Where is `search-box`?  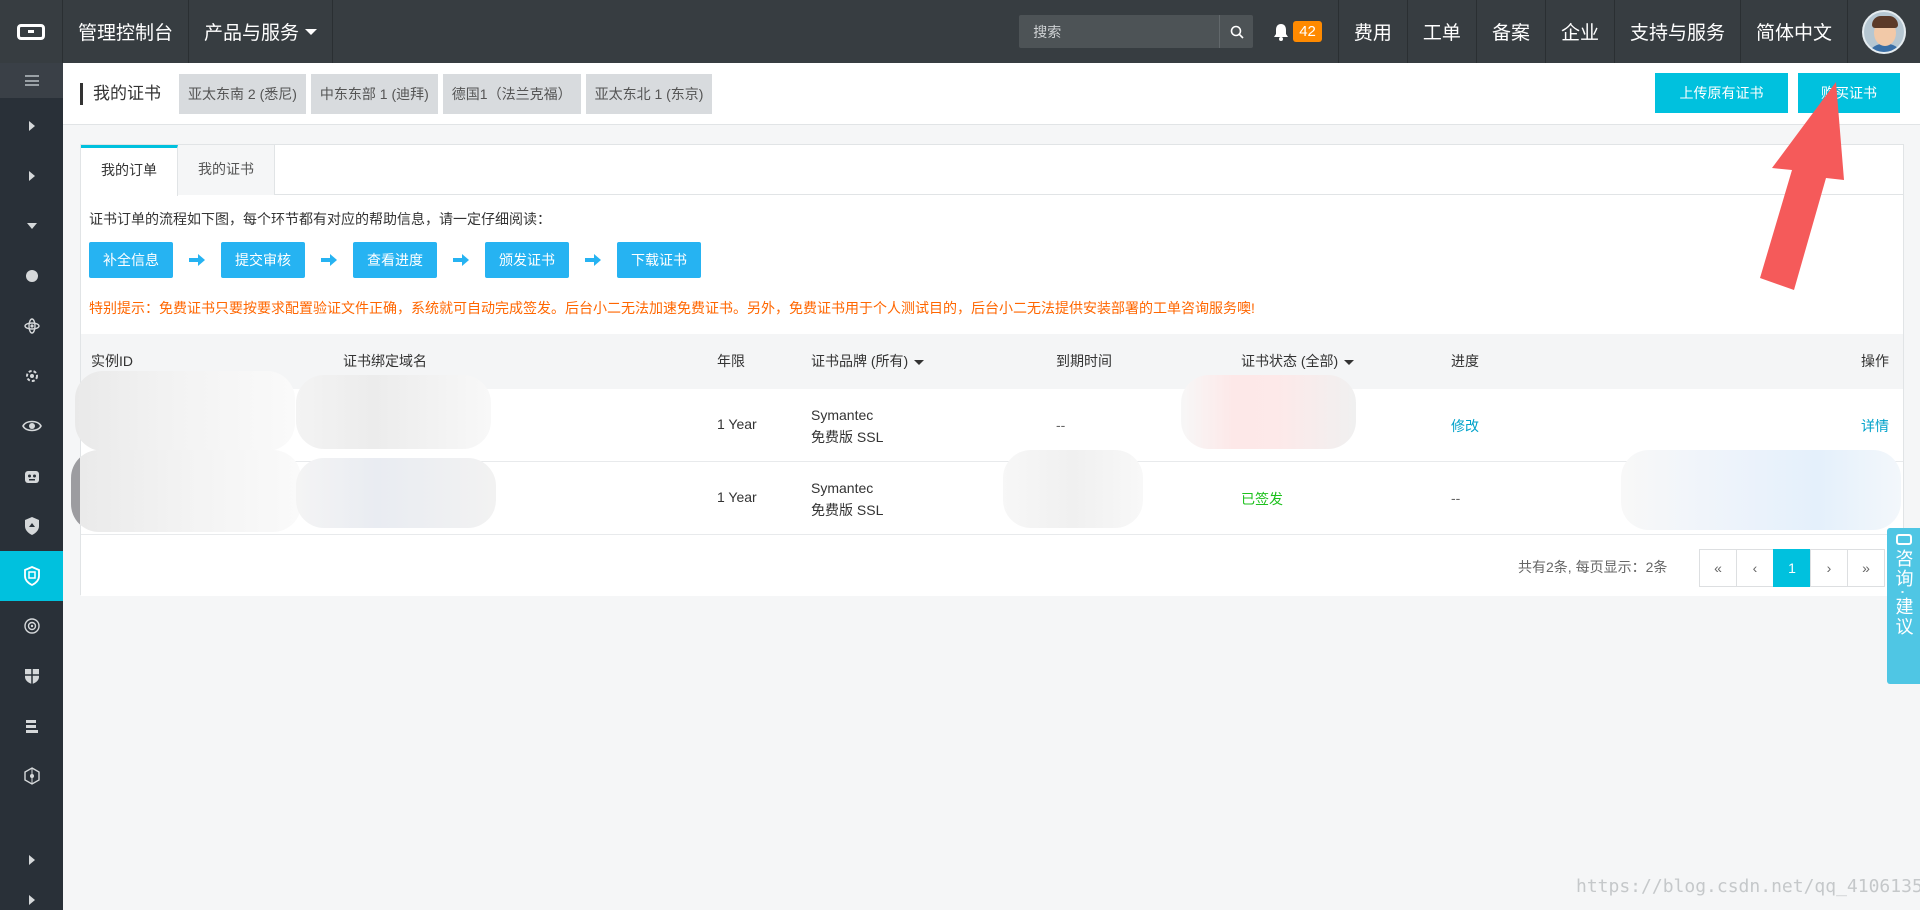 search-box is located at coordinates (1136, 31).